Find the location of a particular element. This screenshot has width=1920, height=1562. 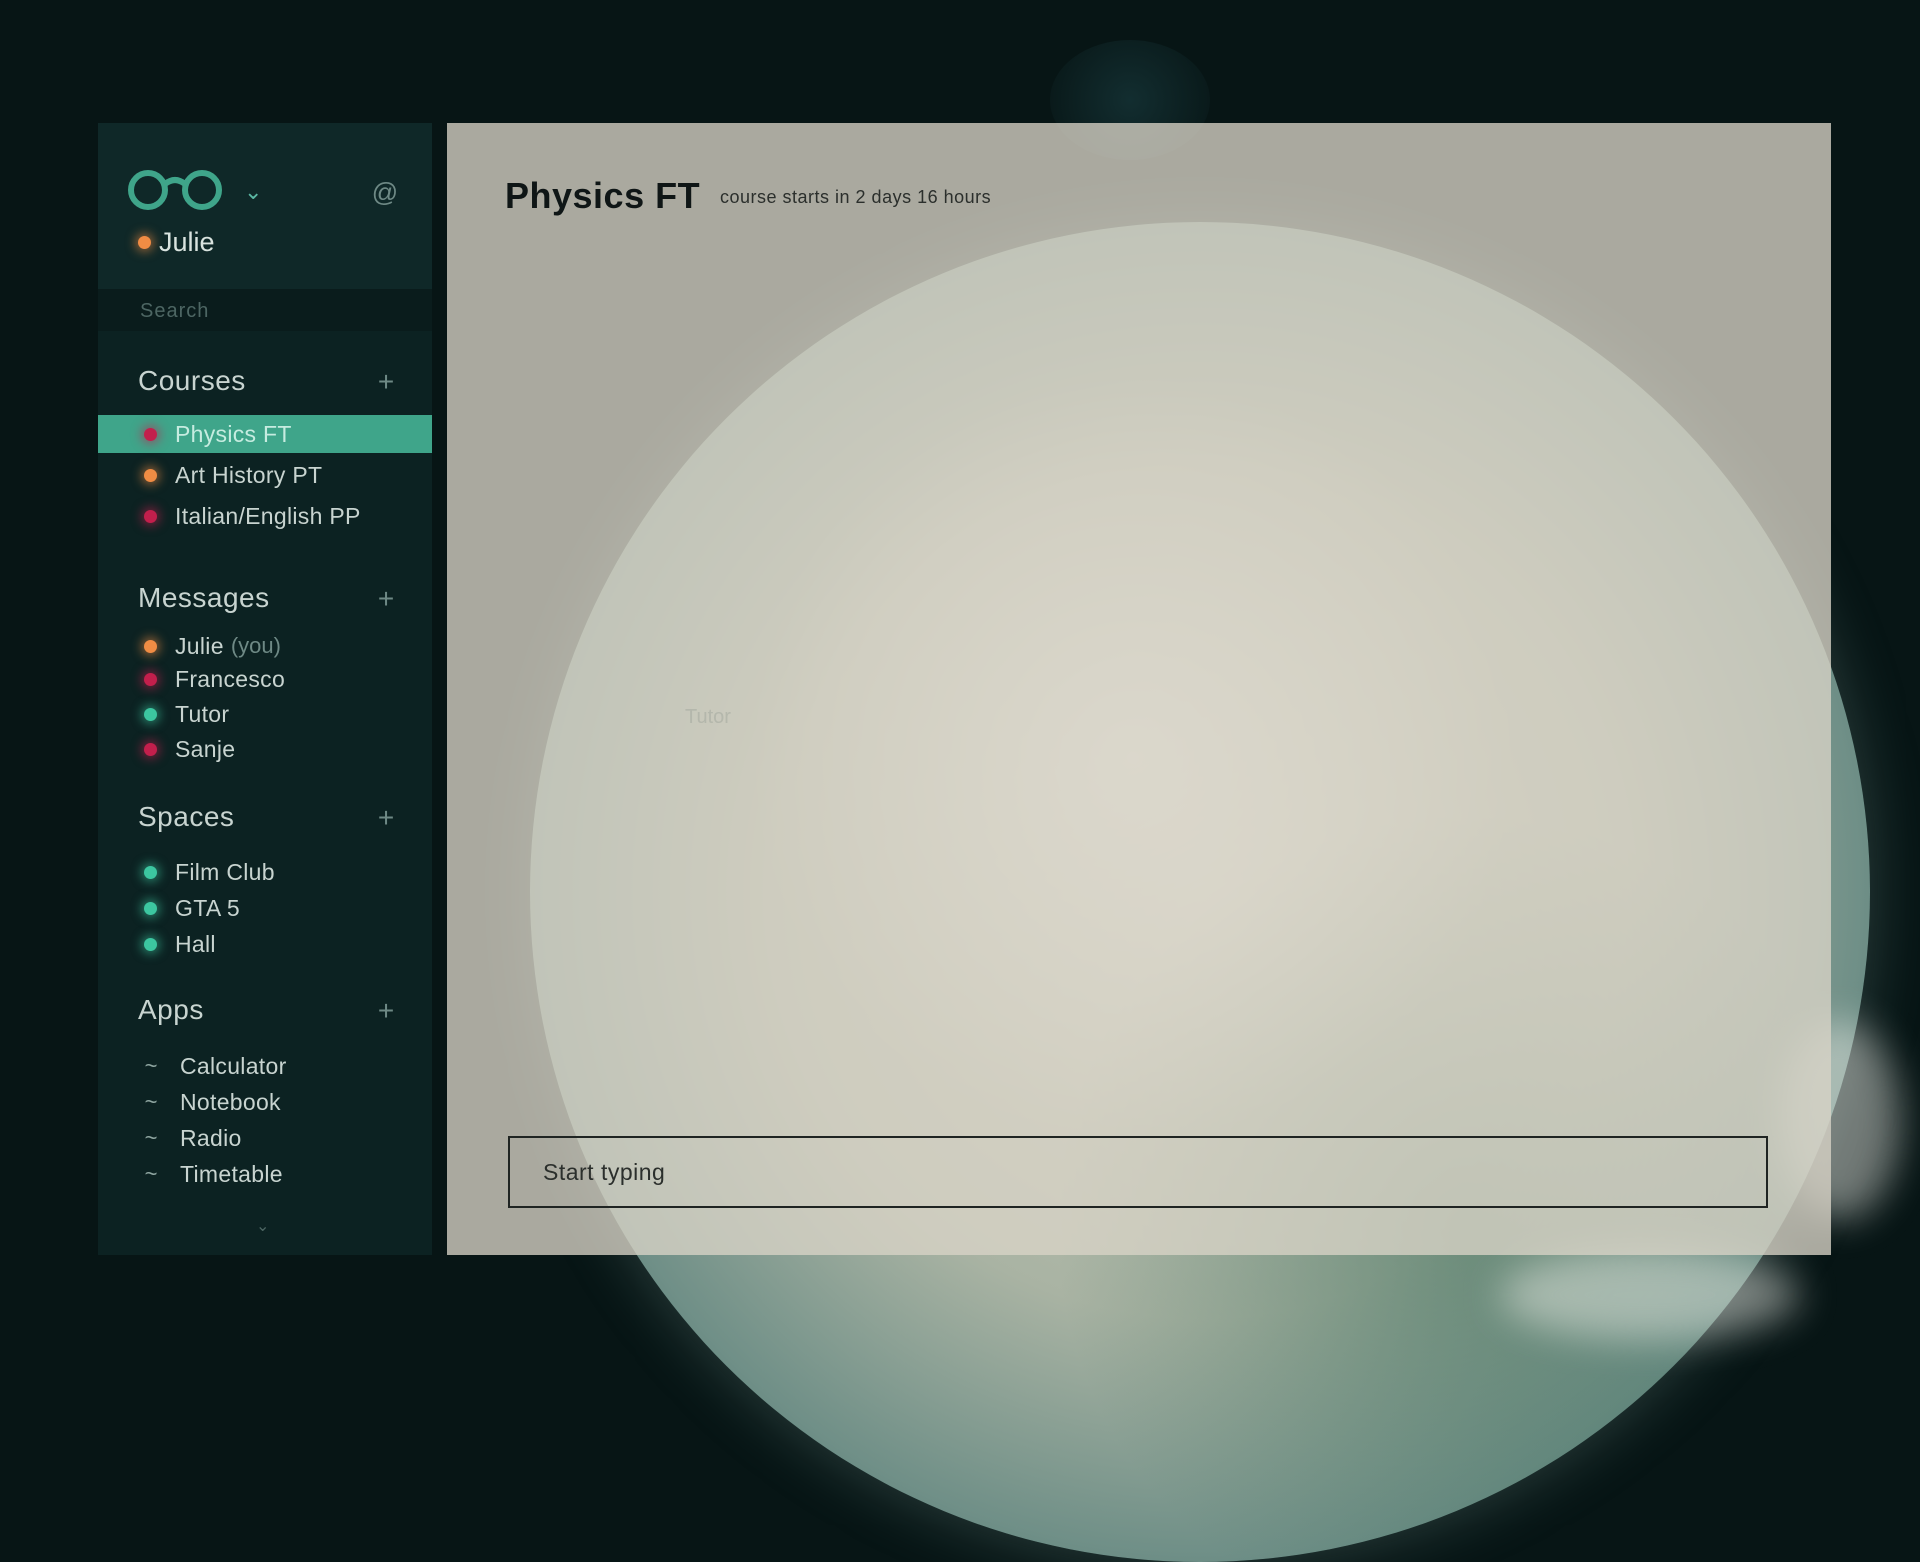

sidebar-item-label: Sanje is located at coordinates (205, 748).